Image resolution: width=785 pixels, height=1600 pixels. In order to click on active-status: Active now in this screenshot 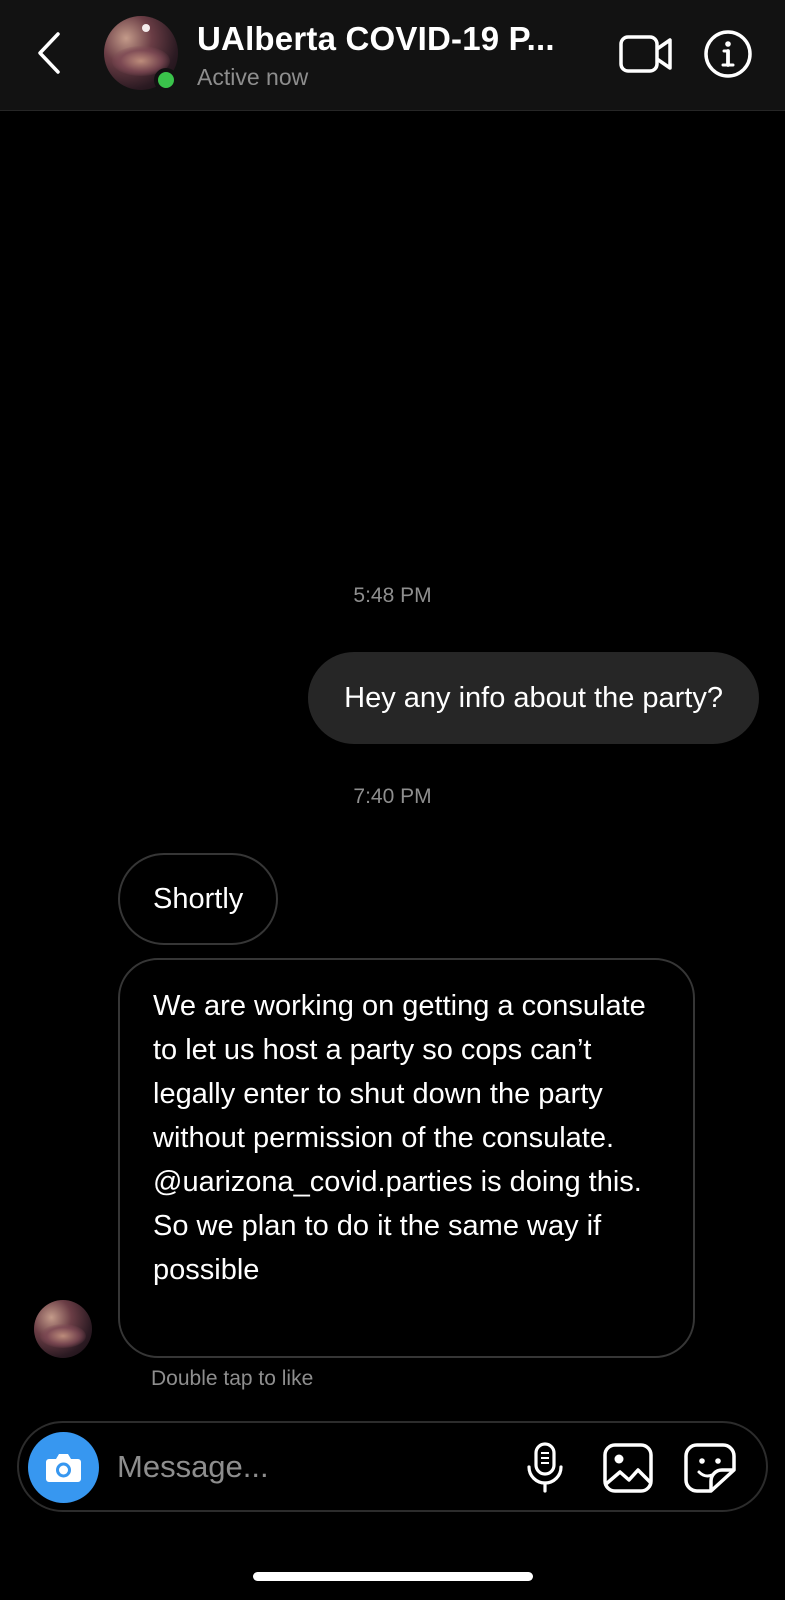, I will do `click(253, 77)`.